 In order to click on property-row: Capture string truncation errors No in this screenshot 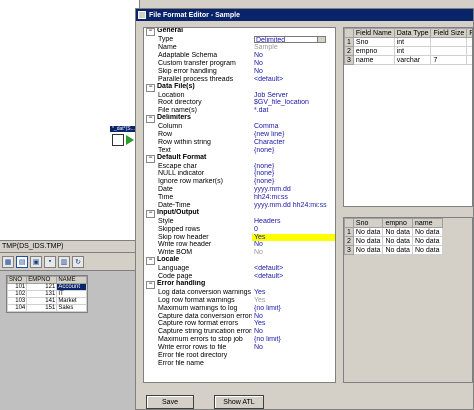, I will do `click(239, 332)`.